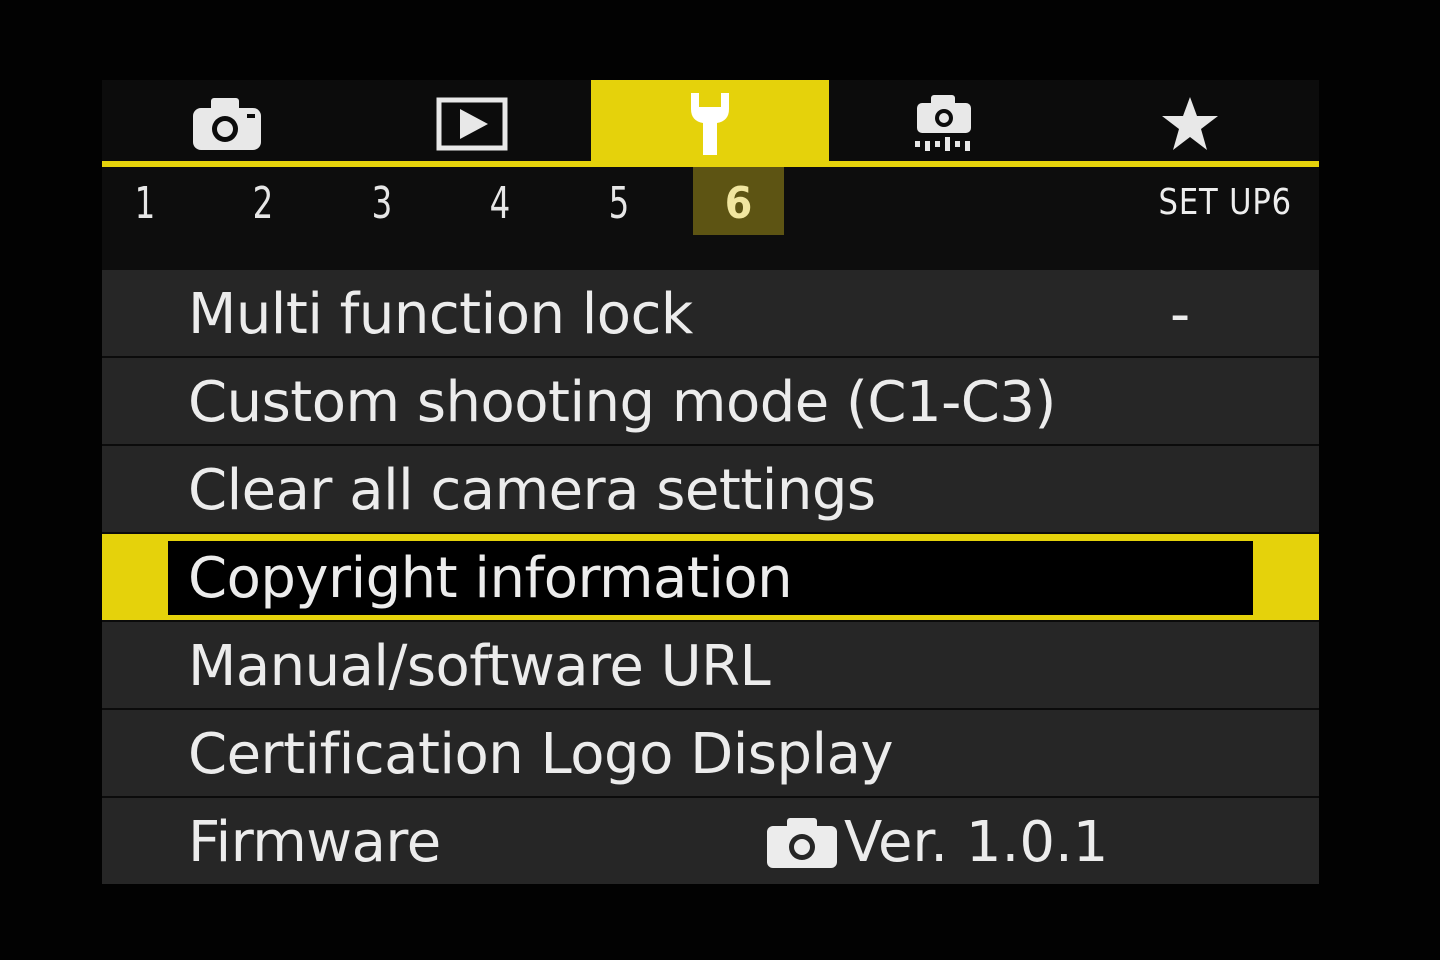  I want to click on list-item-manual-software-url: Manual/software URL, so click(710, 665).